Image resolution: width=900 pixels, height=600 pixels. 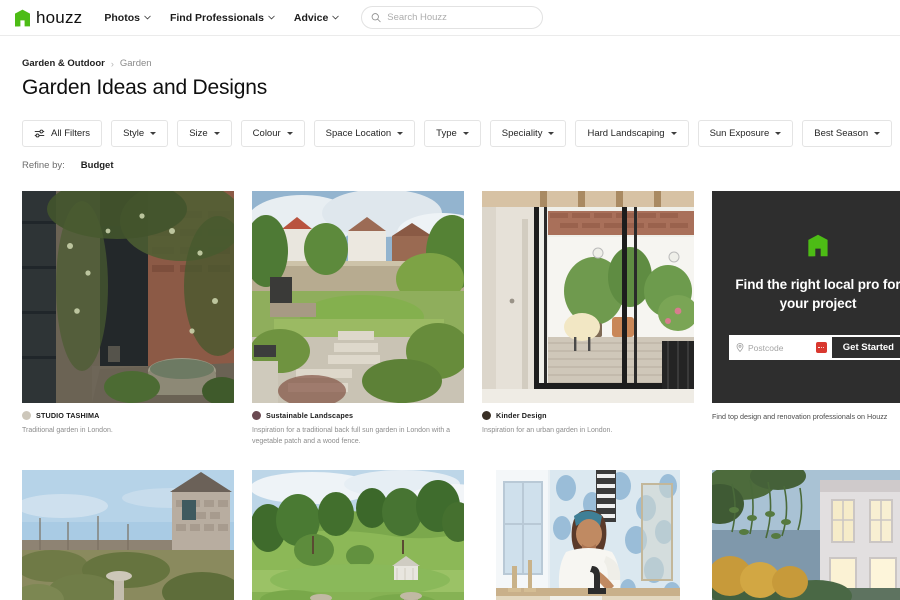 I want to click on pro-name: Kinder Design, so click(x=521, y=415).